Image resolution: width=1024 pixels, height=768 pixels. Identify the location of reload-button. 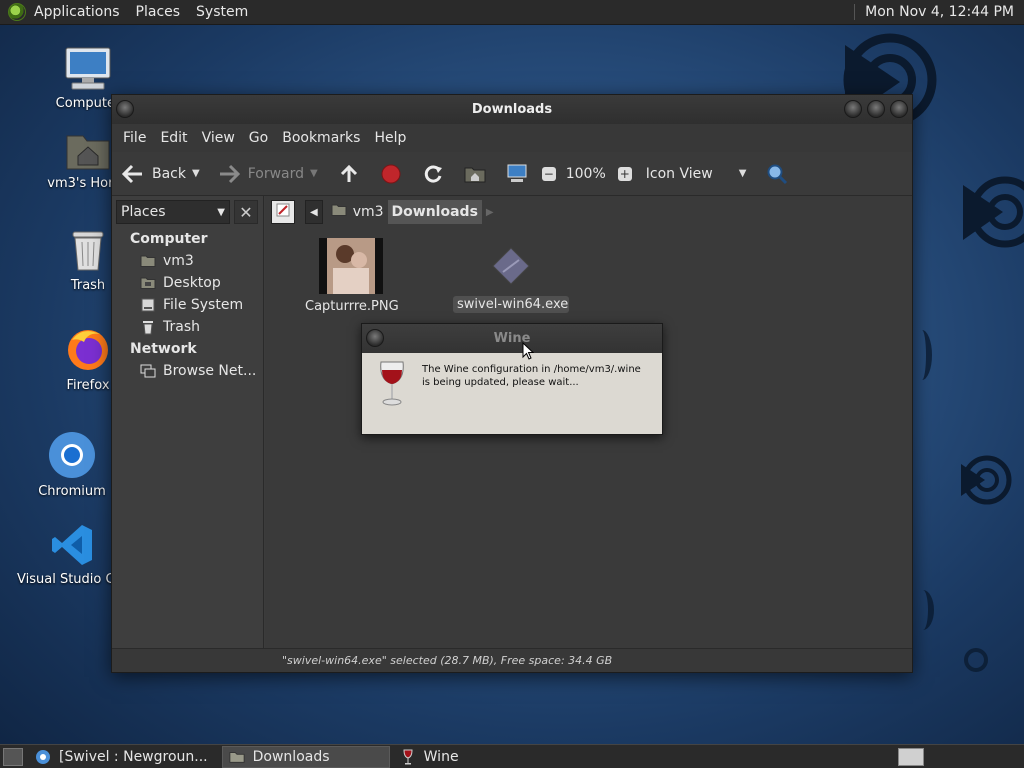
(433, 174).